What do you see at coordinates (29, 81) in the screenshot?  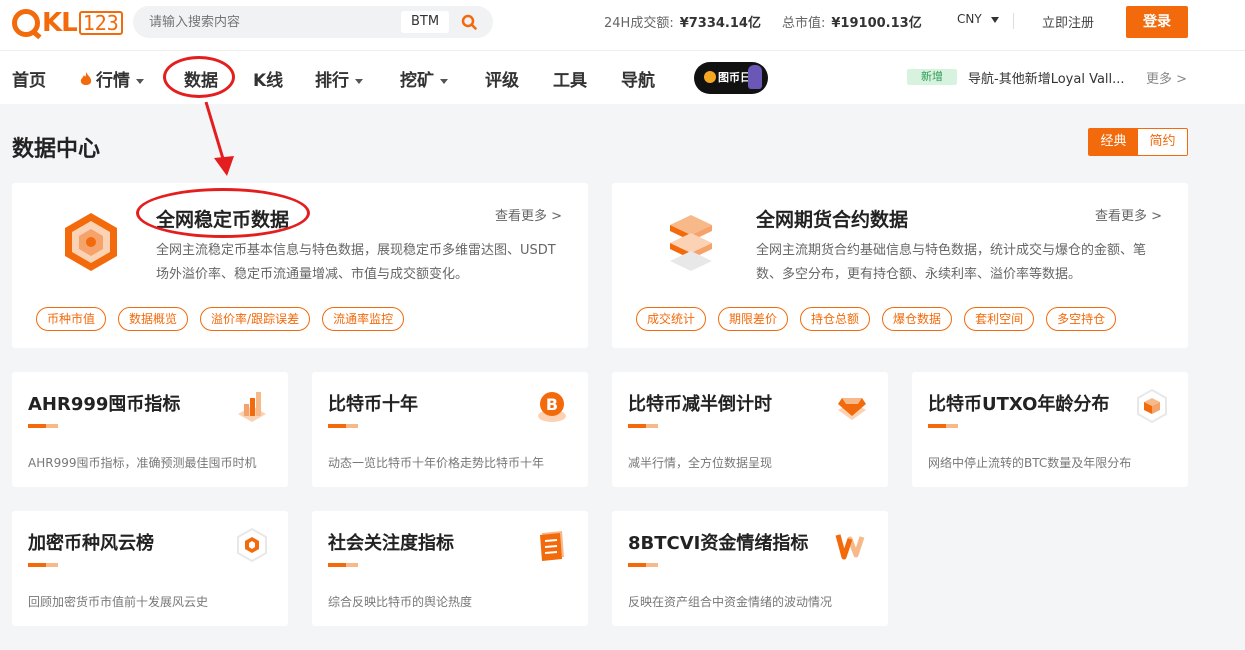 I see `nav-label: 首页` at bounding box center [29, 81].